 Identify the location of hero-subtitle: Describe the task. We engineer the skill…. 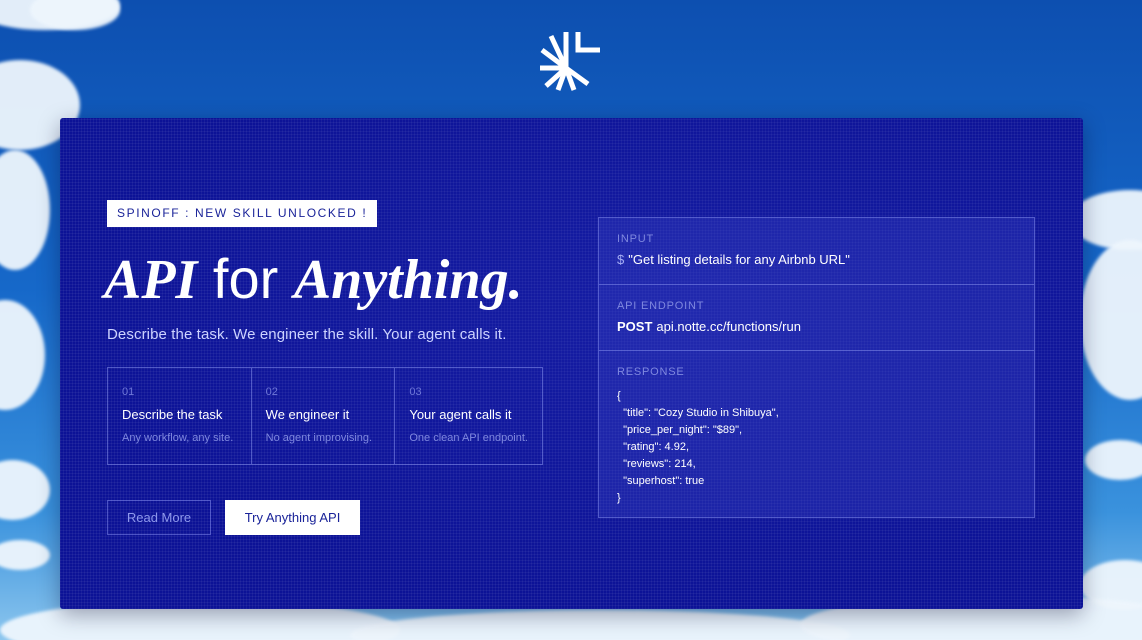
(307, 334).